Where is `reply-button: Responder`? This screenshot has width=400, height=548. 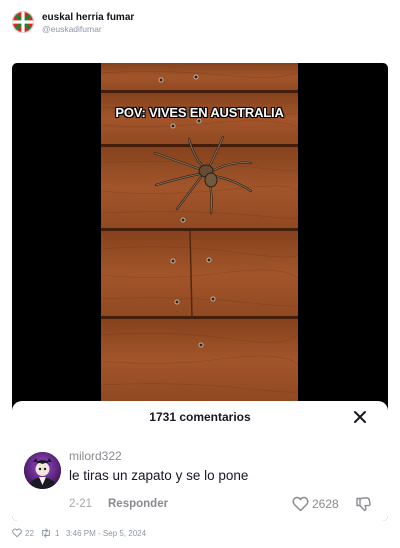
reply-button: Responder is located at coordinates (138, 504).